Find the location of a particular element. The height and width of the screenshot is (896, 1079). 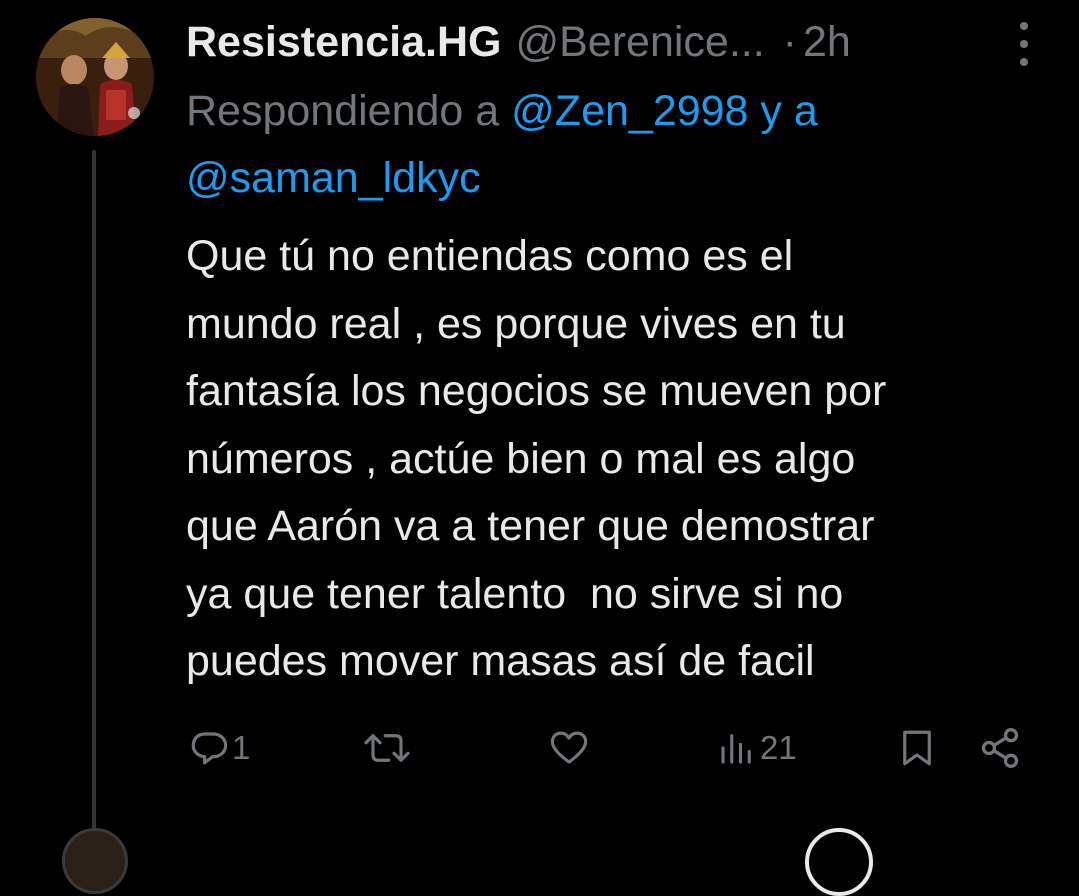

timestamp: 2h is located at coordinates (827, 42).